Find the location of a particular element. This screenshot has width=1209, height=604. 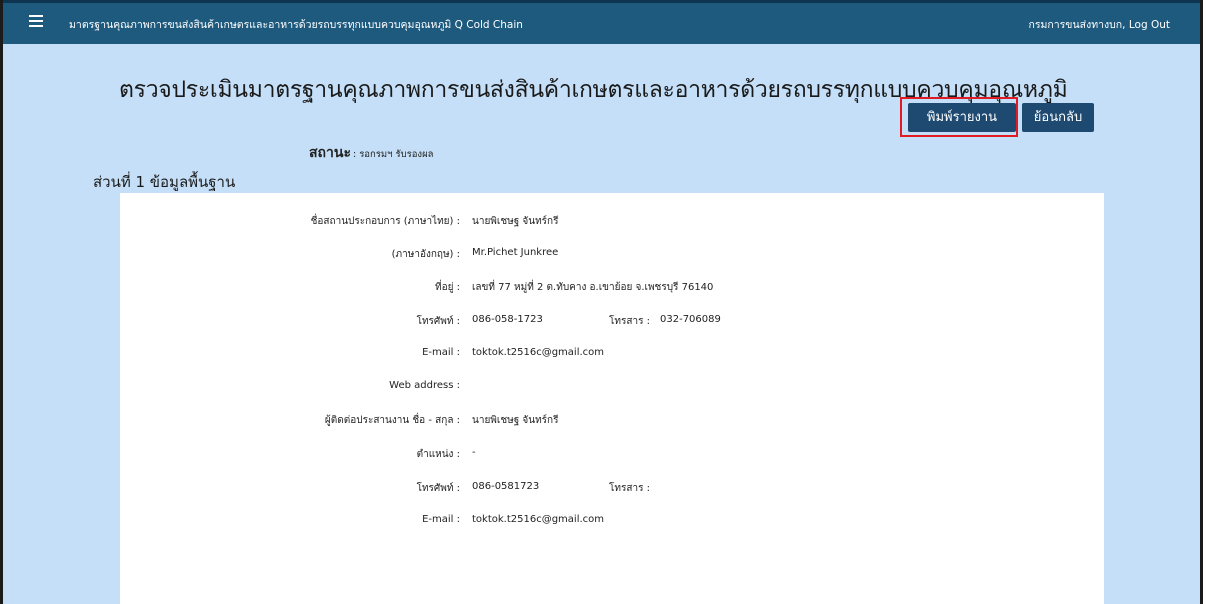

operator-name-th-label: ชื่อสถานประกอบการ (ภาษาไทย) : is located at coordinates (385, 221).